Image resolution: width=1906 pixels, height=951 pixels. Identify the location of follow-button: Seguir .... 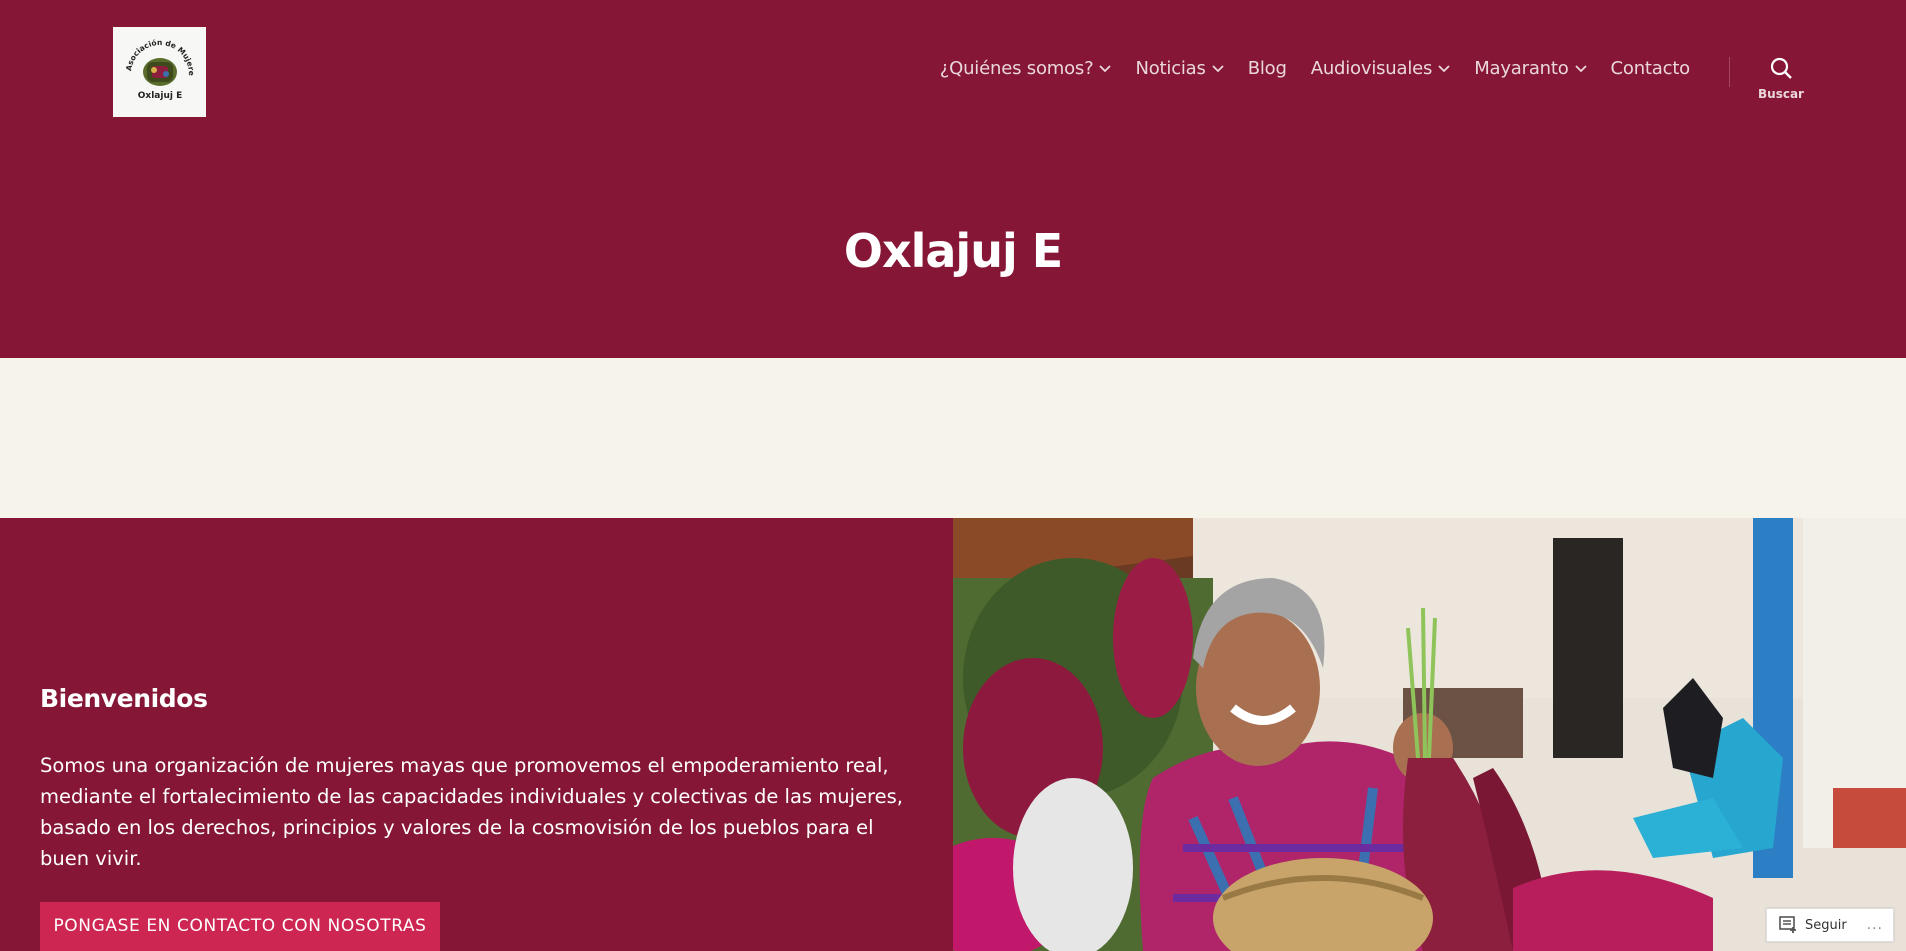
(1830, 925).